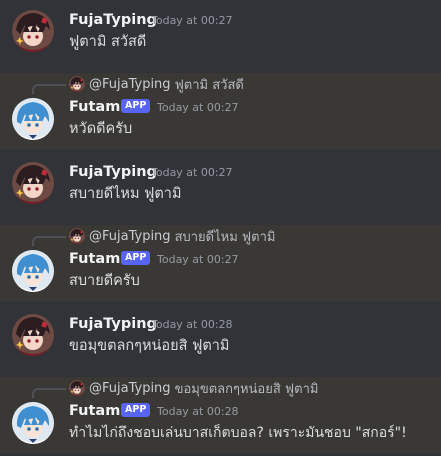 This screenshot has height=456, width=441. Describe the element at coordinates (225, 237) in the screenshot. I see `reply-preview-text: สบายดีไหม ฟูตามิ` at that location.